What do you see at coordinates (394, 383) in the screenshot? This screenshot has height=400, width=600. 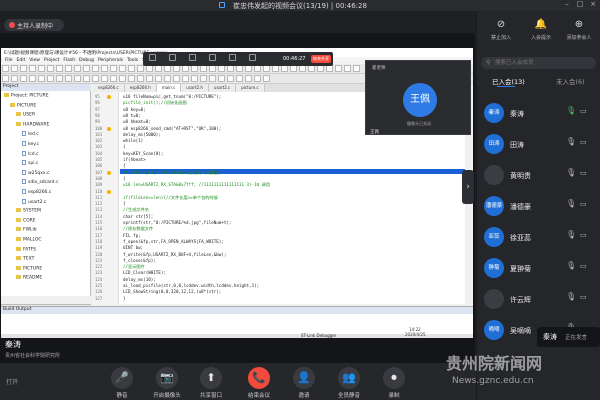 I see `record-button: ⏺ 录制` at bounding box center [394, 383].